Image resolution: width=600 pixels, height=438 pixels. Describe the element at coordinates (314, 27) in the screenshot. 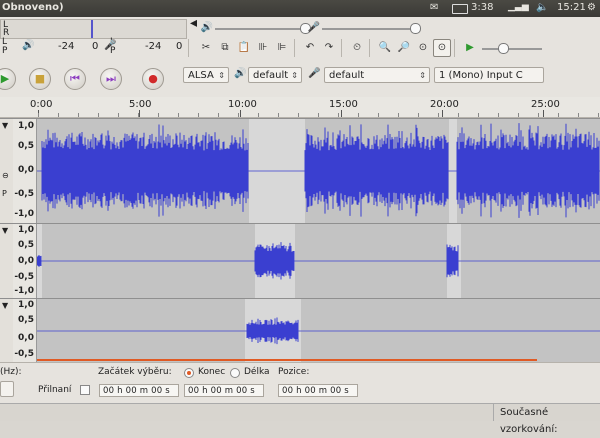

I see `microphone-icon: 🎤` at that location.